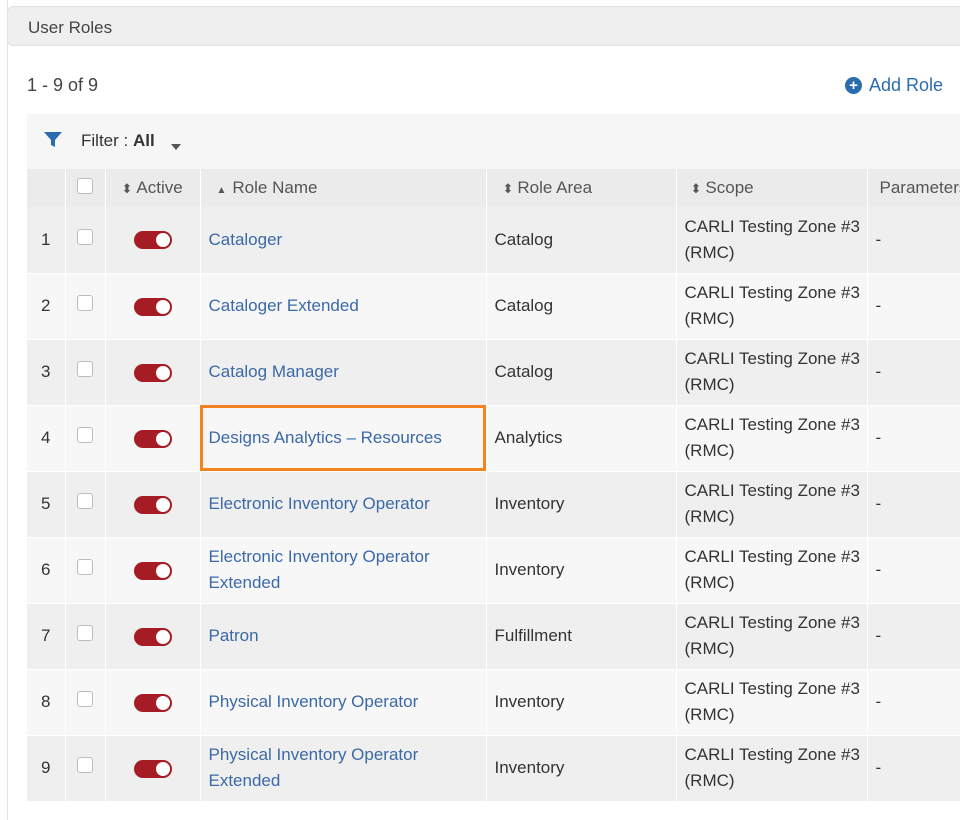 The height and width of the screenshot is (820, 960). I want to click on column-header-parameters: Parameters, so click(913, 188).